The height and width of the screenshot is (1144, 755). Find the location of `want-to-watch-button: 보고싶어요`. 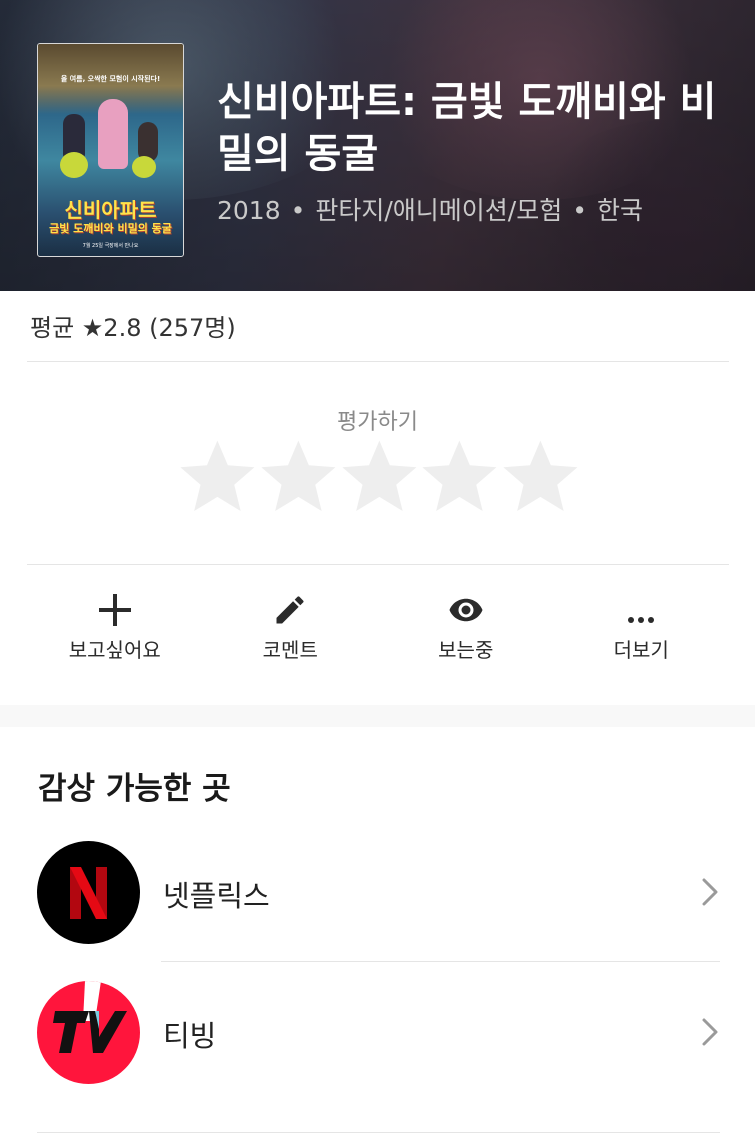

want-to-watch-button: 보고싶어요 is located at coordinates (115, 635).